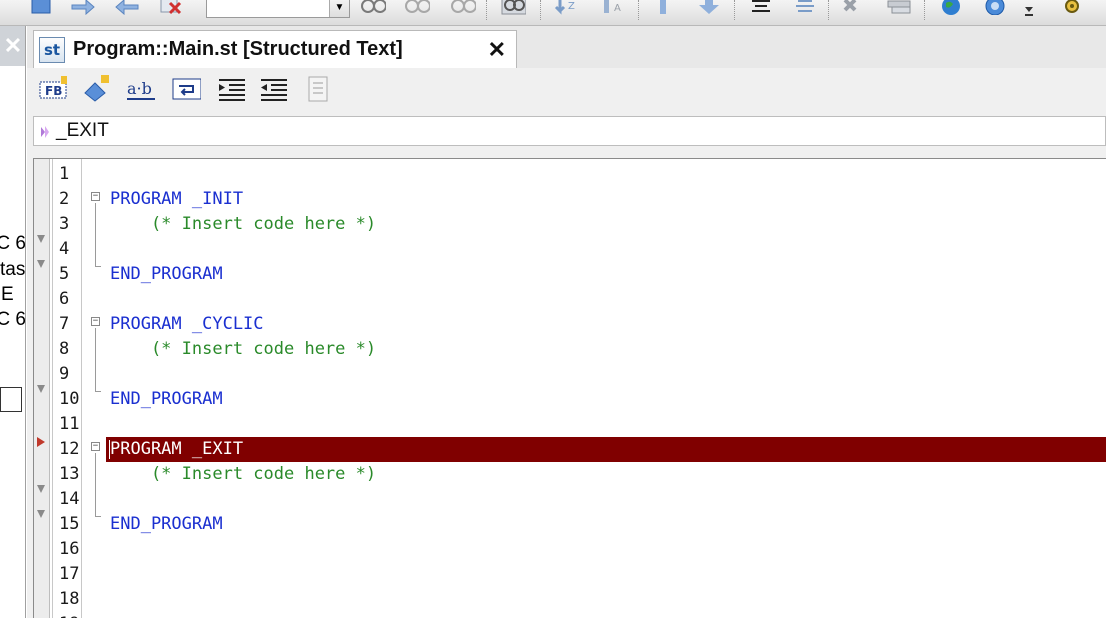  What do you see at coordinates (64, 174) in the screenshot?
I see `line-number: 1` at bounding box center [64, 174].